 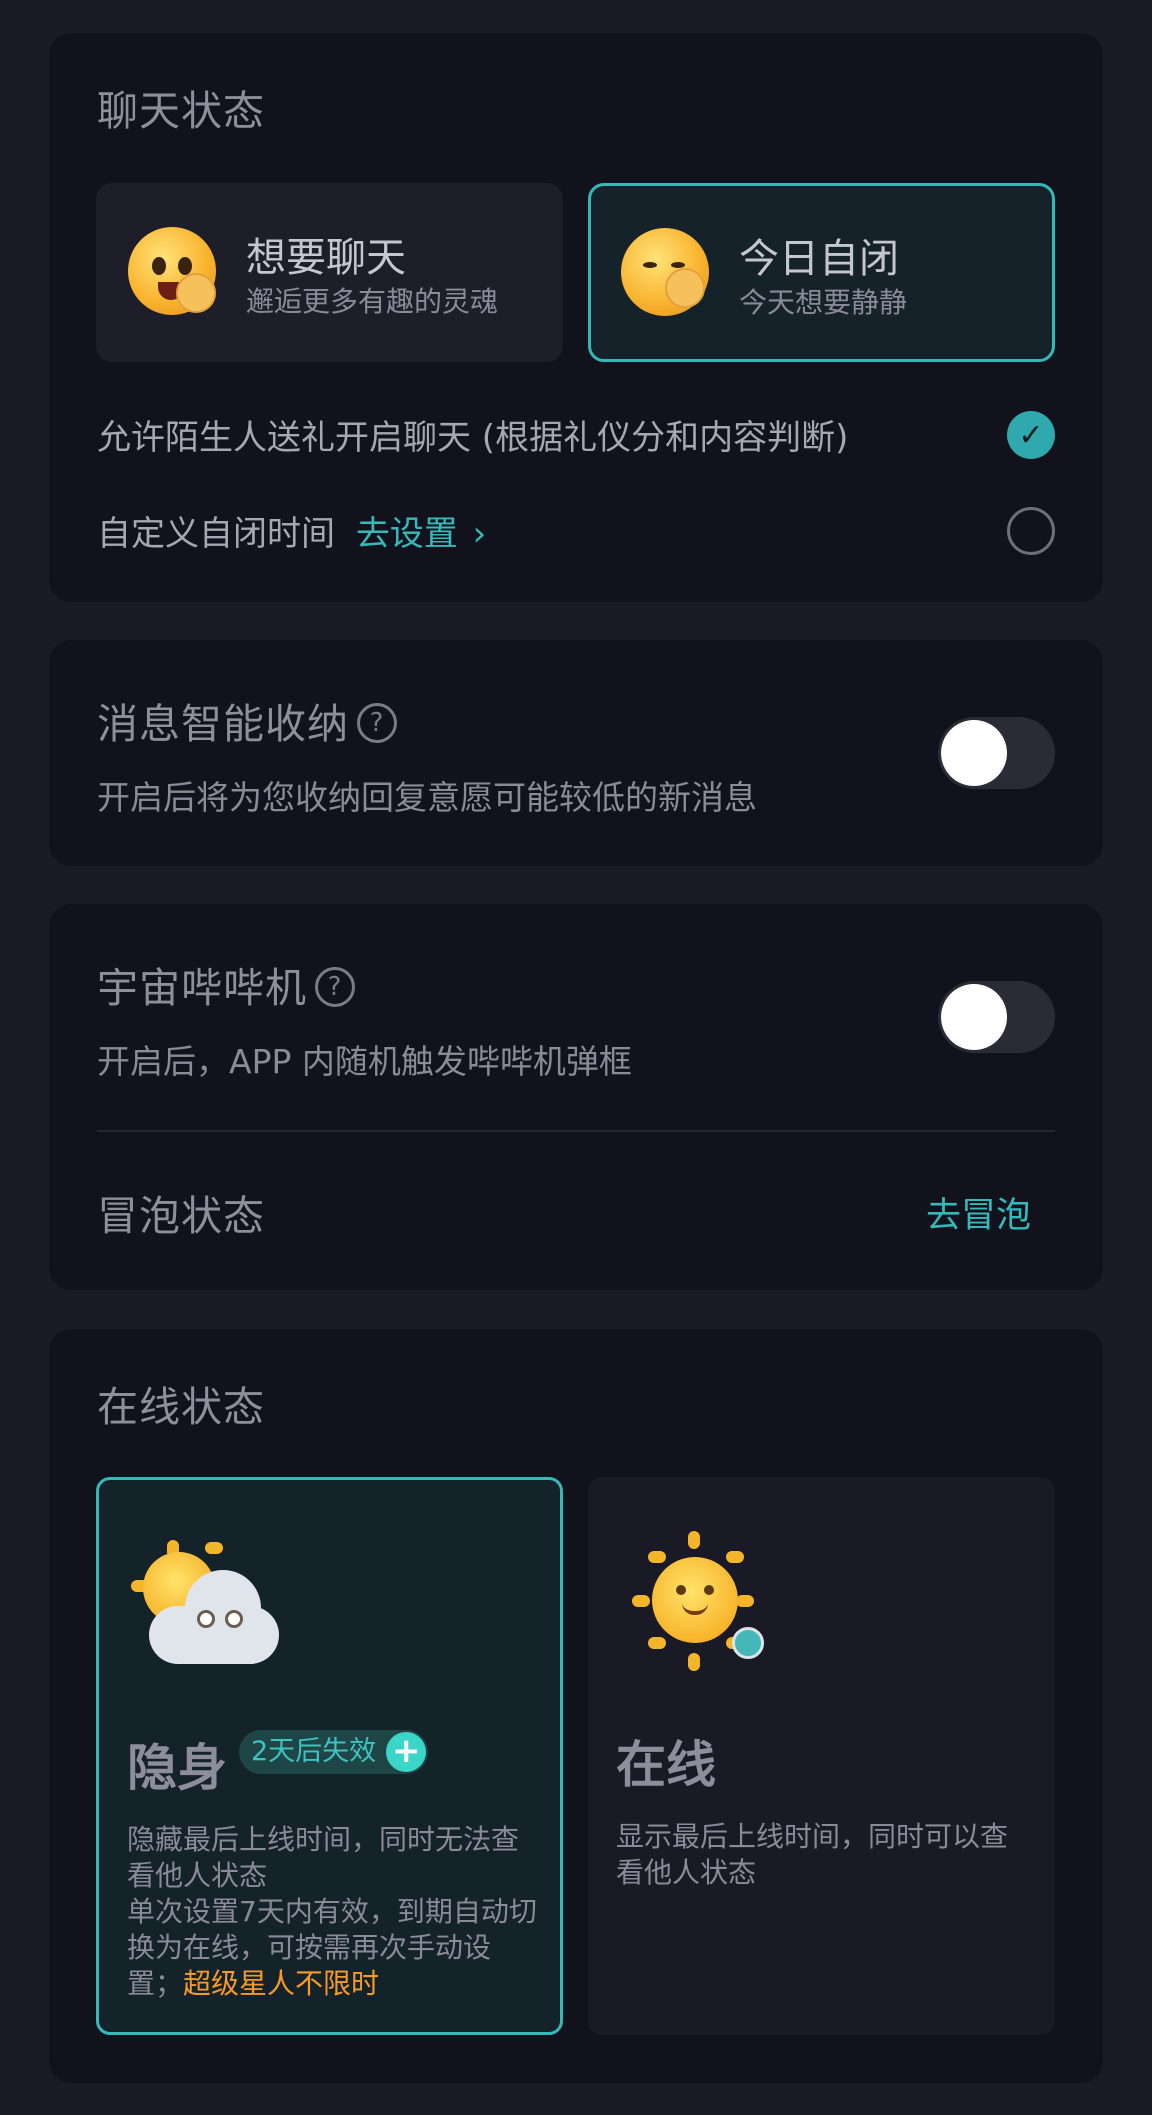 What do you see at coordinates (978, 1212) in the screenshot?
I see `go-bubble-button: 去冒泡` at bounding box center [978, 1212].